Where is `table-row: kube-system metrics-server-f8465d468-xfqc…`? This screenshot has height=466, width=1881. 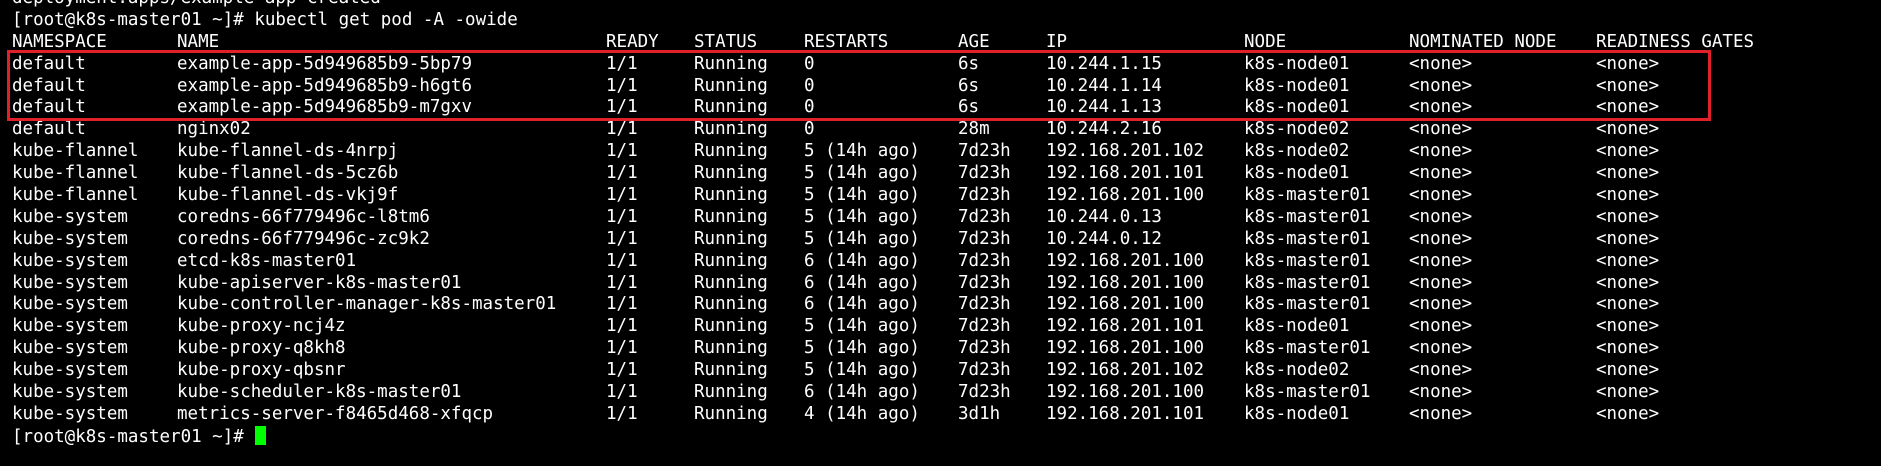
table-row: kube-system metrics-server-f8465d468-xfqc… is located at coordinates (835, 414).